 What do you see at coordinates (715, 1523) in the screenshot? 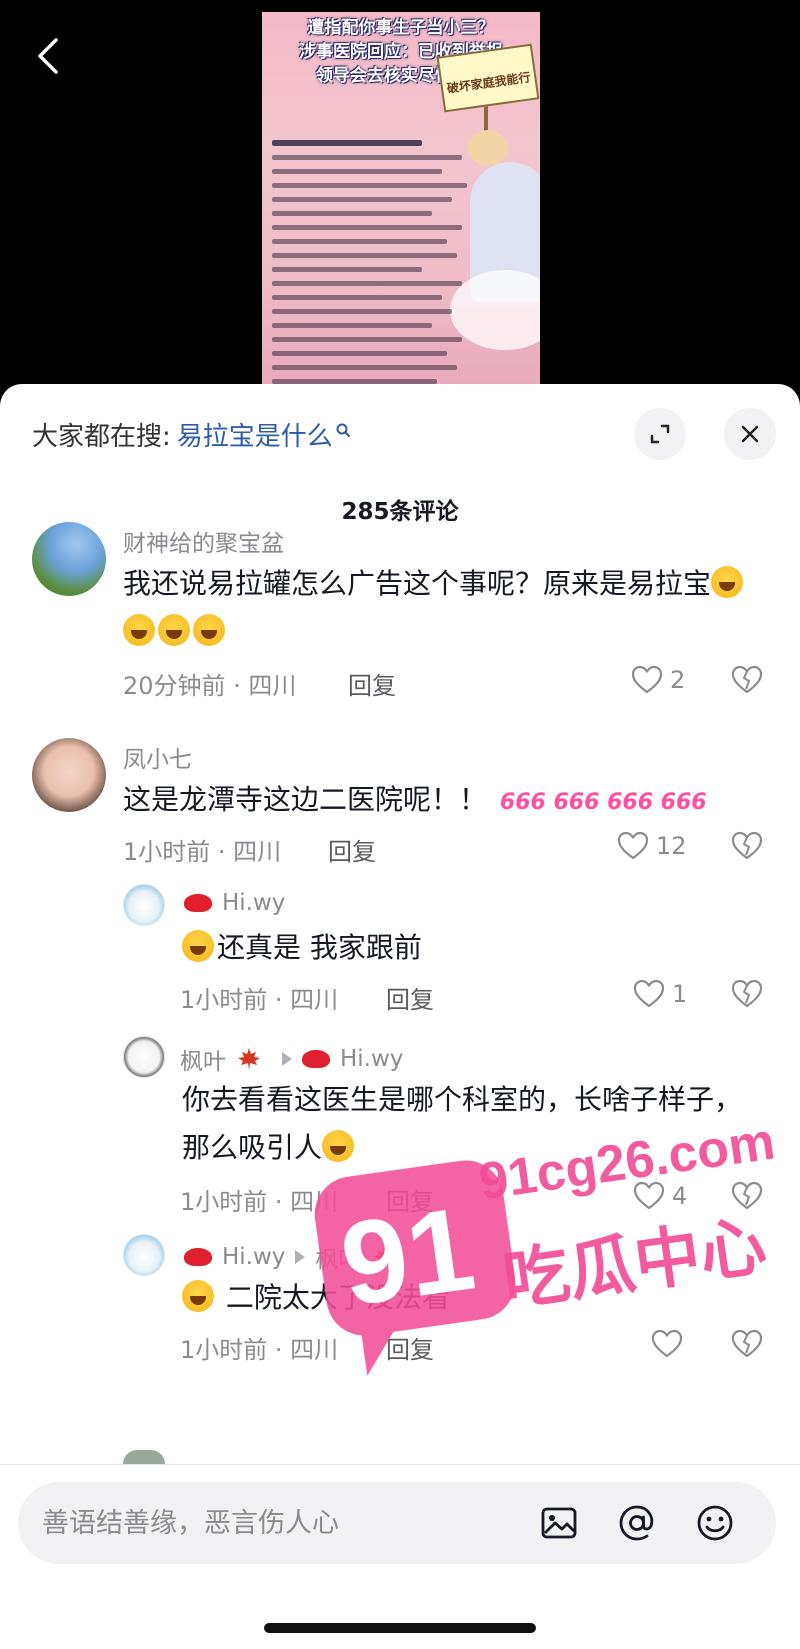
I see `emoji-icon` at bounding box center [715, 1523].